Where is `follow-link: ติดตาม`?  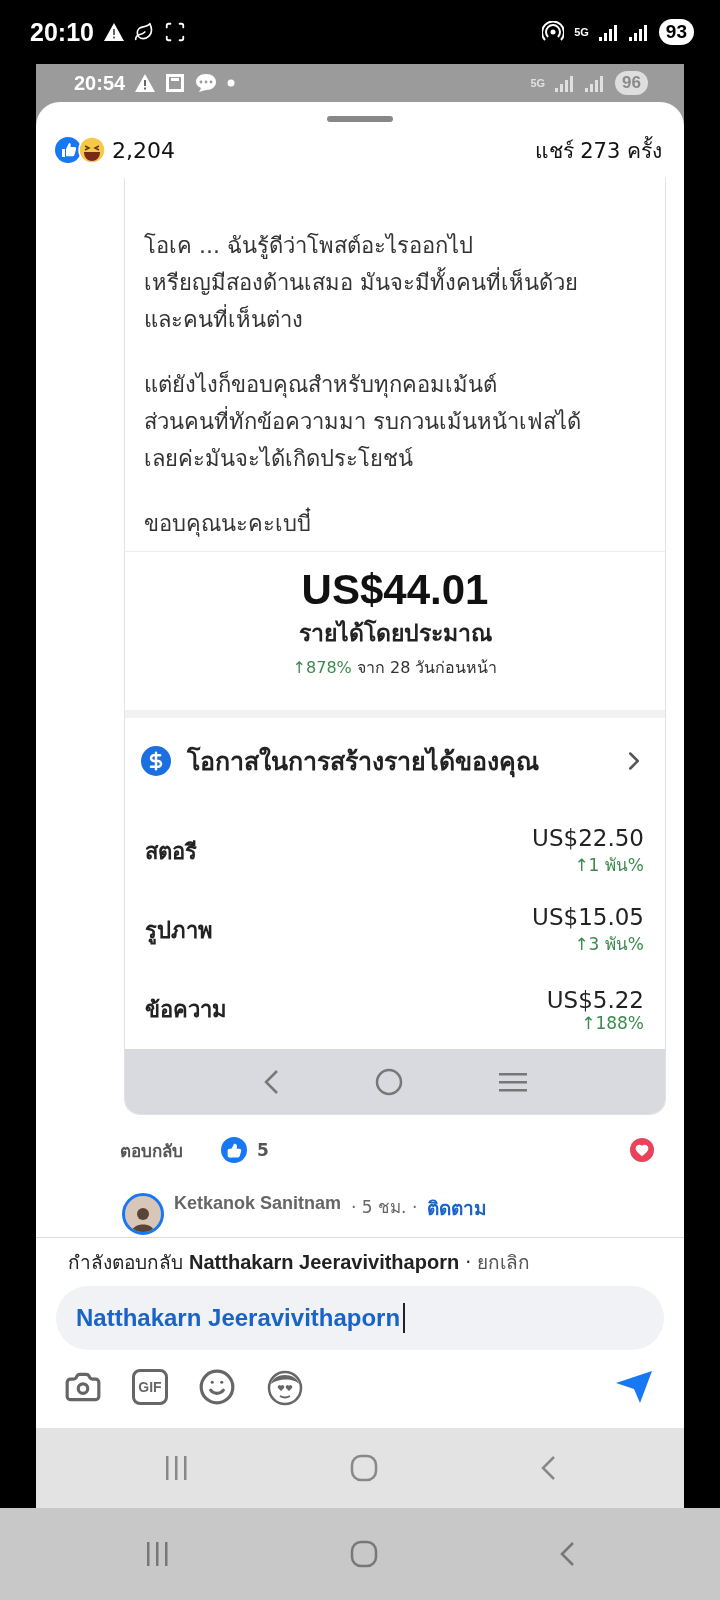
follow-link: ติดตาม is located at coordinates (457, 1208).